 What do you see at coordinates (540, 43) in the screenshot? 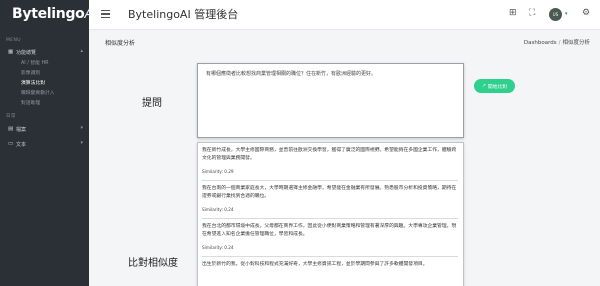
I see `breadcrumb-link-dashboards: Dashboards` at bounding box center [540, 43].